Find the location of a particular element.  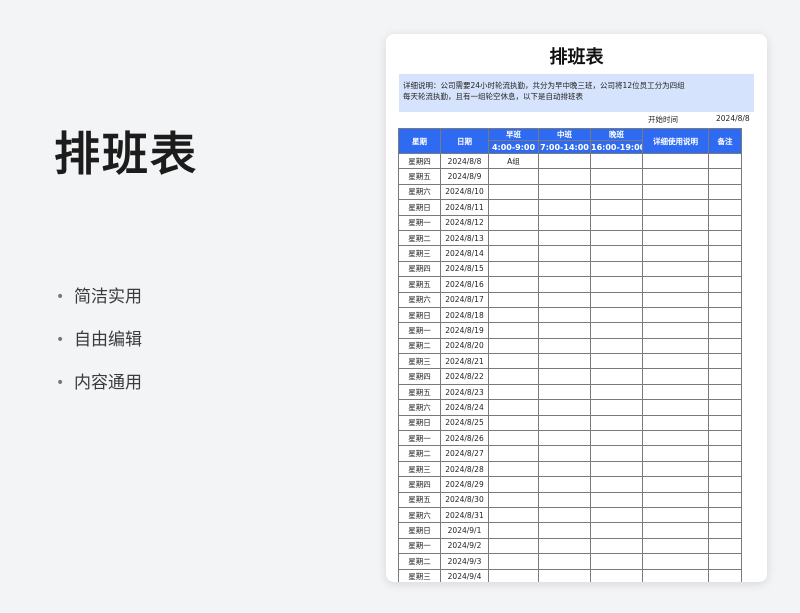

cell-date: 2024/8/30 is located at coordinates (464, 499).